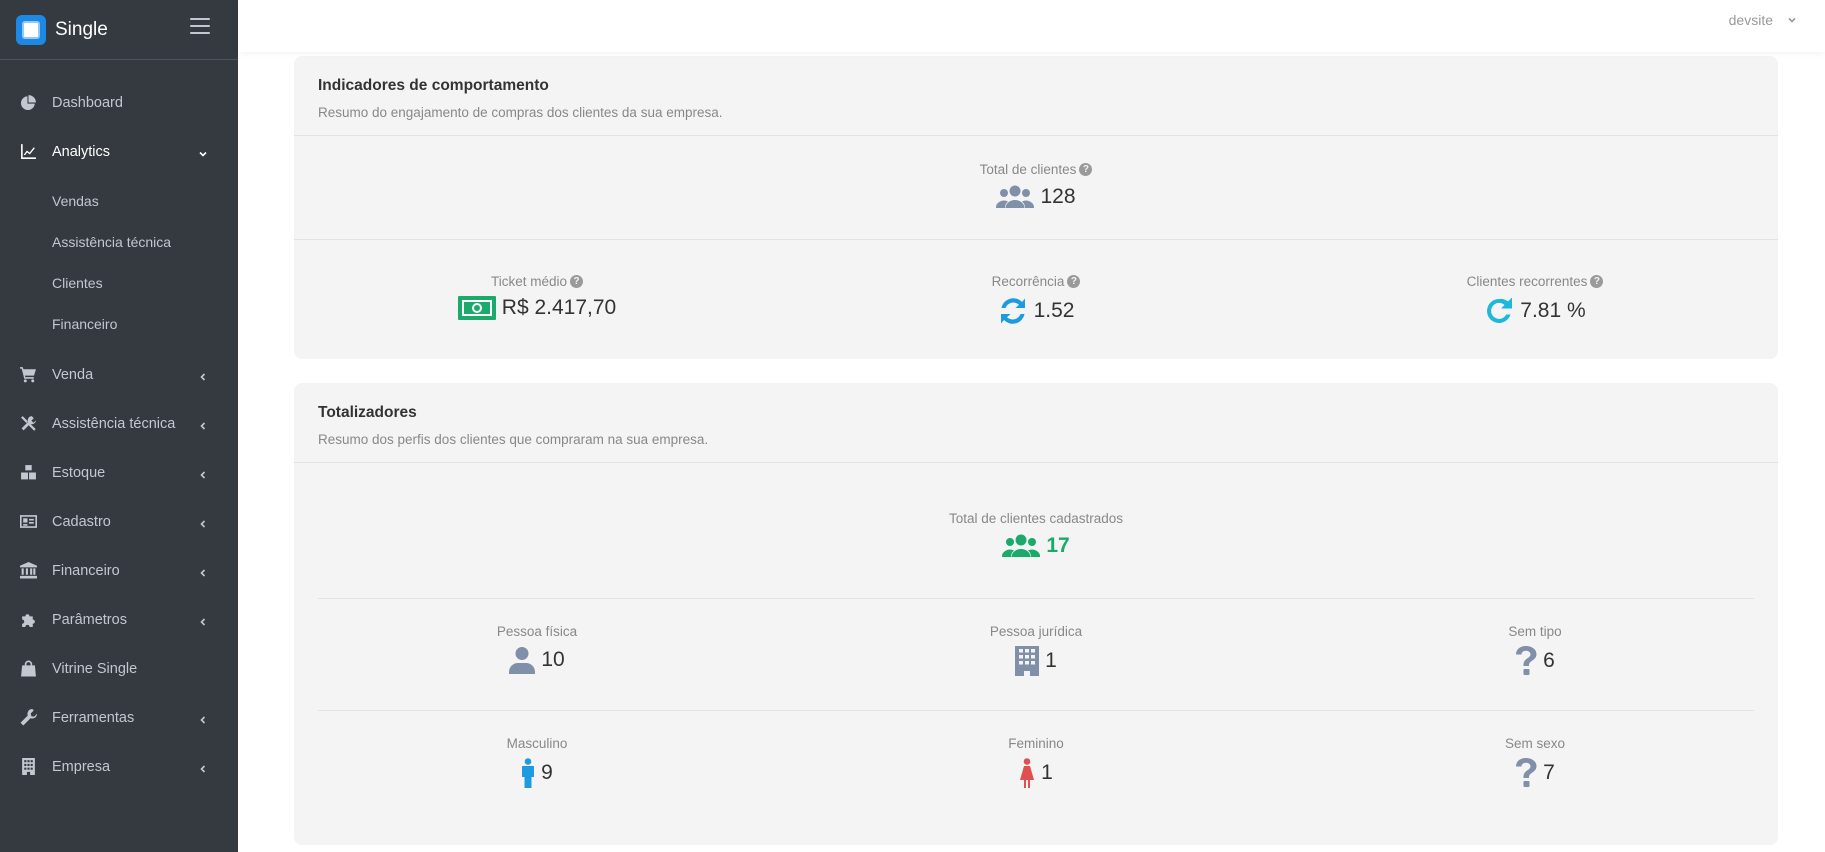  I want to click on hamburger-menu-icon, so click(200, 26).